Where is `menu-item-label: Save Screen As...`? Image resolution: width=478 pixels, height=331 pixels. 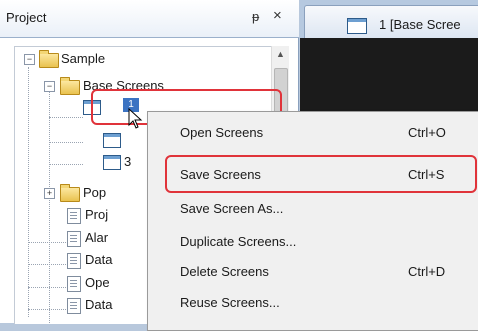
menu-item-label: Save Screen As... is located at coordinates (232, 208).